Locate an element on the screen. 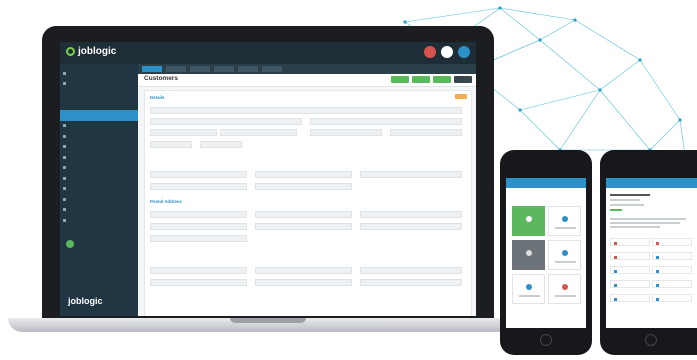 The width and height of the screenshot is (697, 360). job-note-line is located at coordinates (648, 219).